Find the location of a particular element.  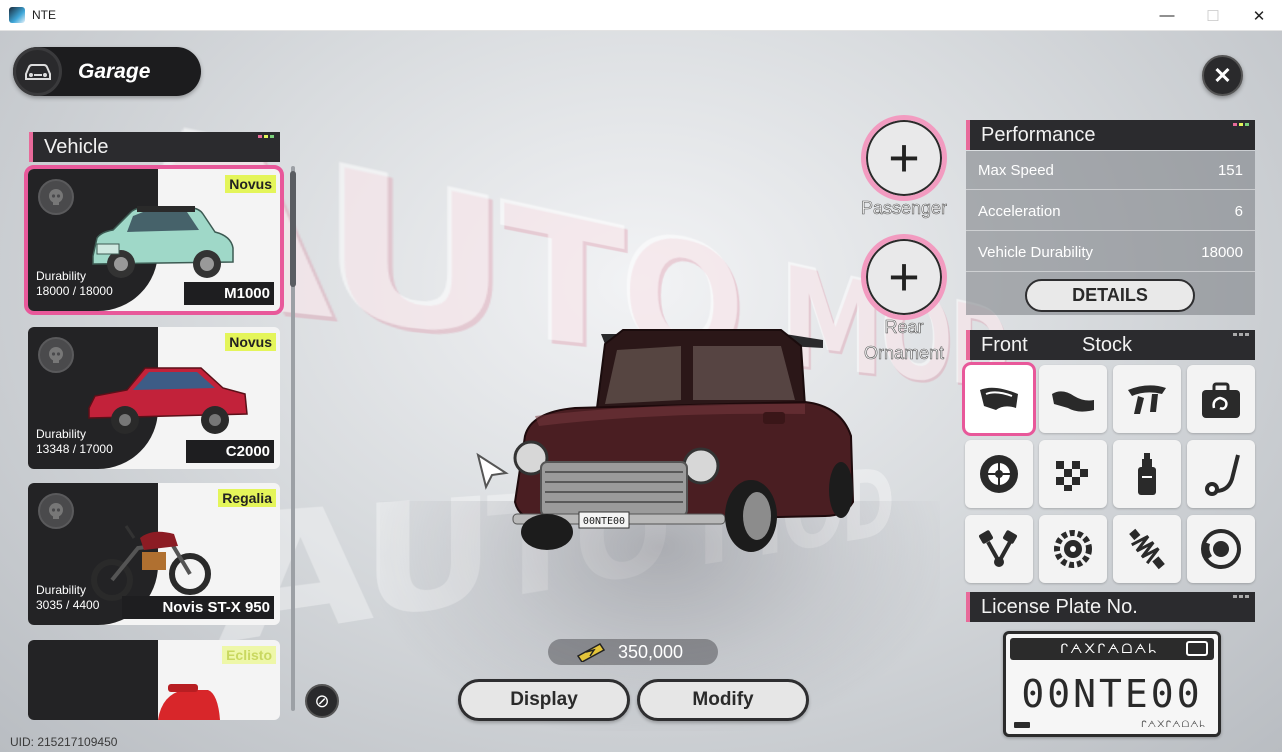

part-rear-bumper is located at coordinates (1073, 399).